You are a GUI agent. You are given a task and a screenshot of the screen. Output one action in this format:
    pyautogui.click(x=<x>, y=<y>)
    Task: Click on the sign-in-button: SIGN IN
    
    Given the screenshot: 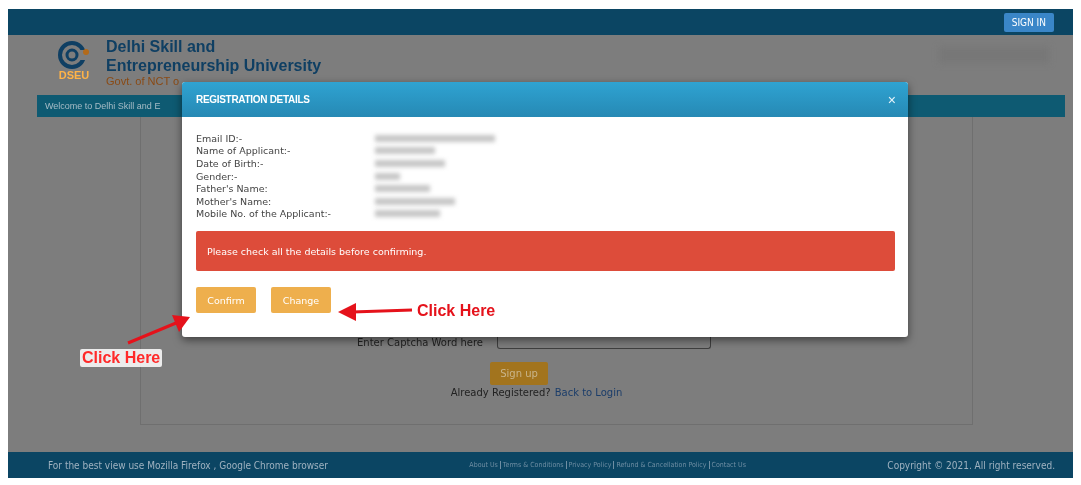 What is the action you would take?
    pyautogui.click(x=1028, y=22)
    